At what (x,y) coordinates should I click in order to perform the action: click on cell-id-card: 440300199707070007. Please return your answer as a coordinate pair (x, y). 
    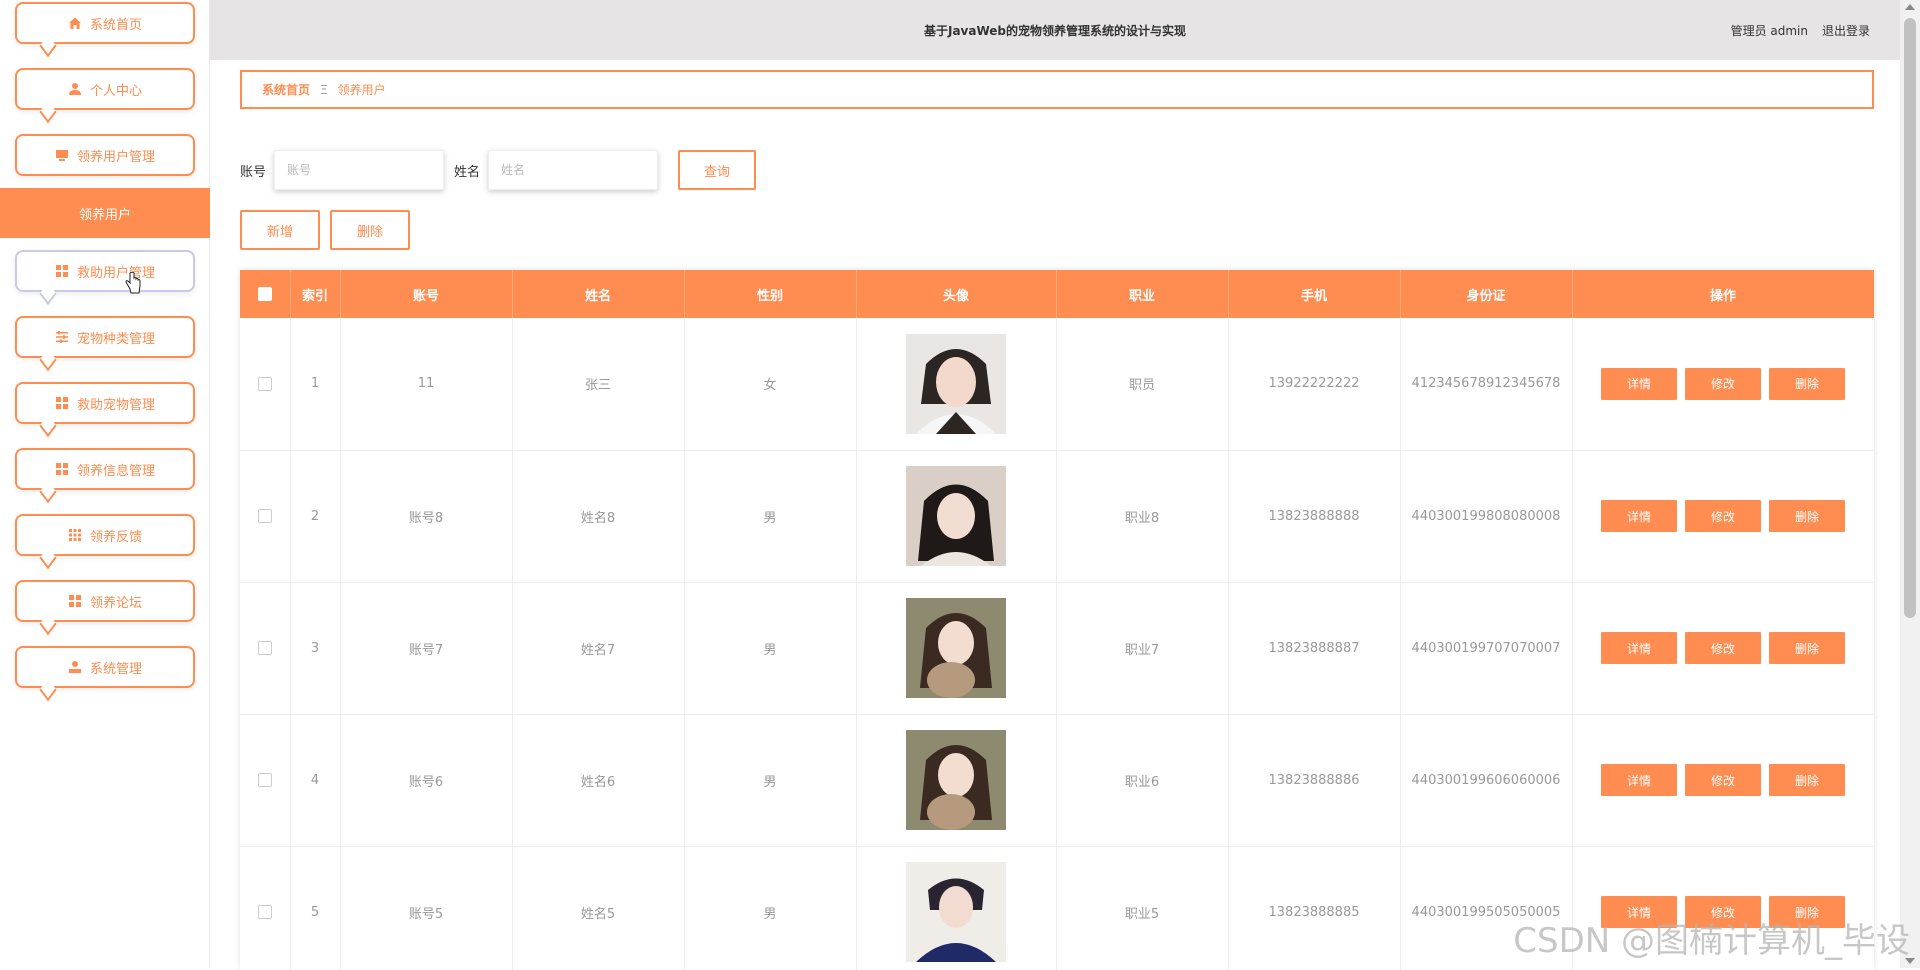
    Looking at the image, I should click on (1486, 648).